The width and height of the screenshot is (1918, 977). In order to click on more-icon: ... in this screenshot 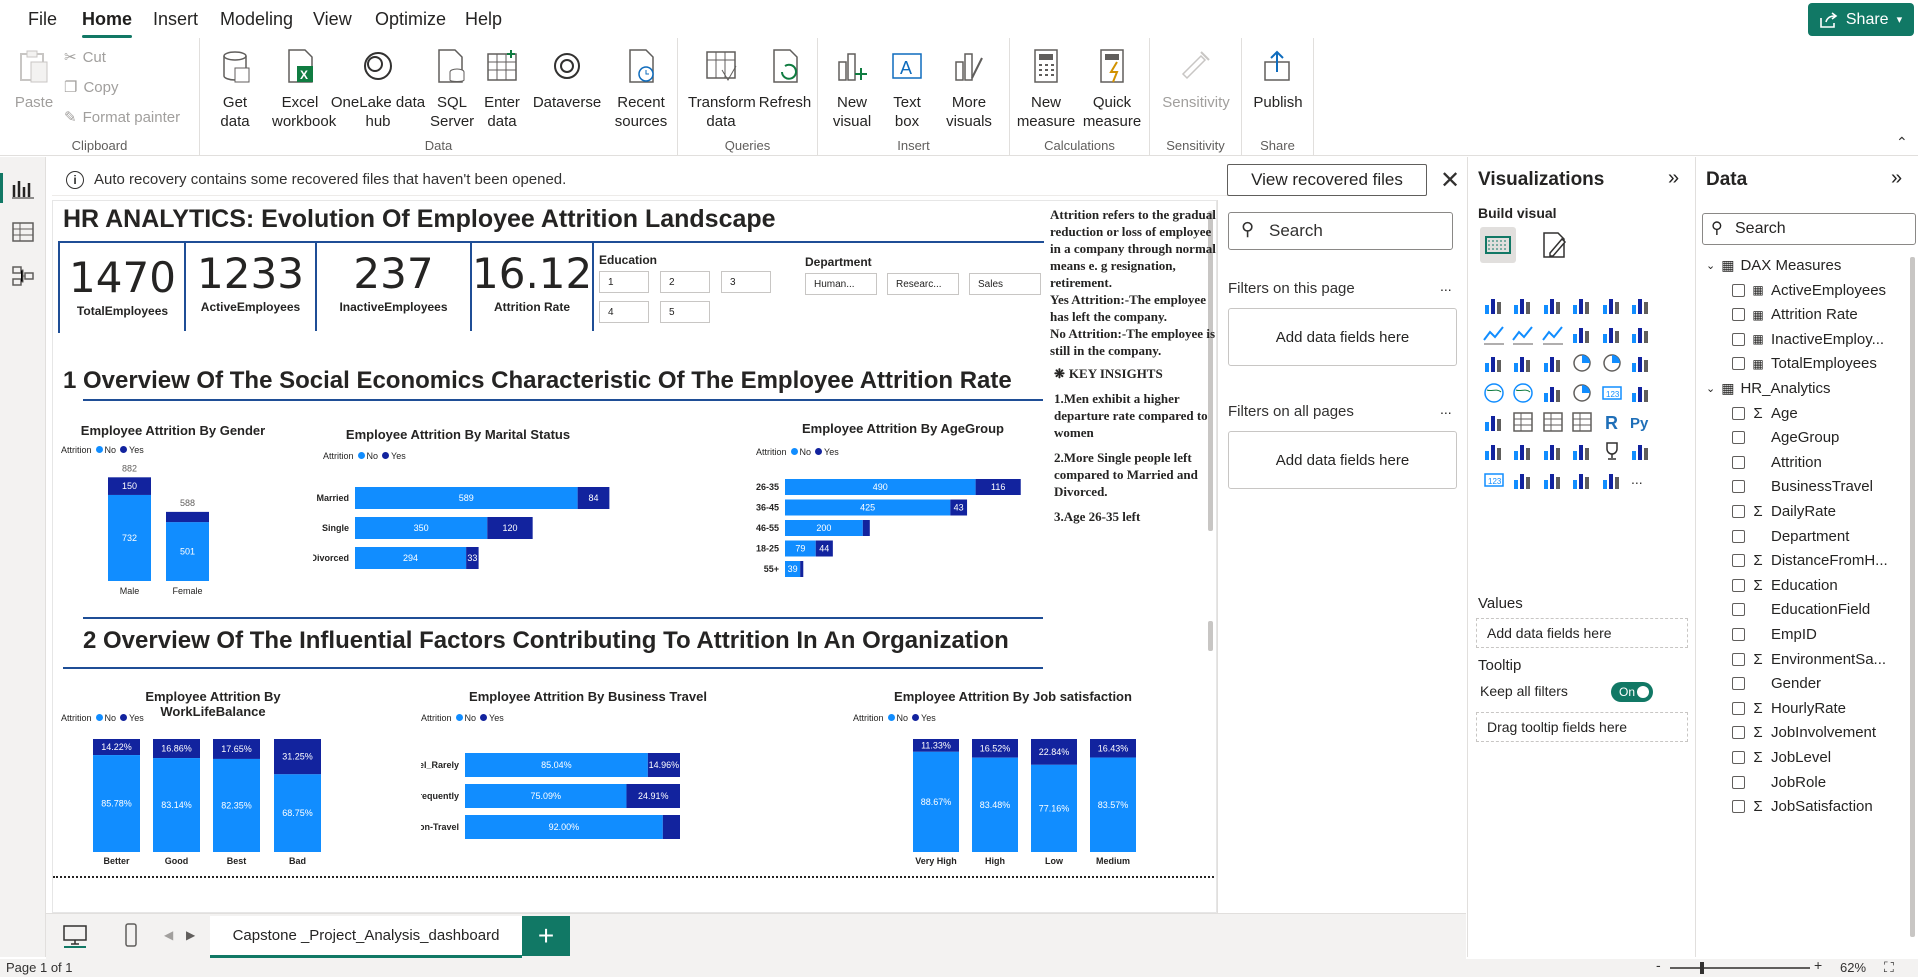, I will do `click(1641, 480)`.